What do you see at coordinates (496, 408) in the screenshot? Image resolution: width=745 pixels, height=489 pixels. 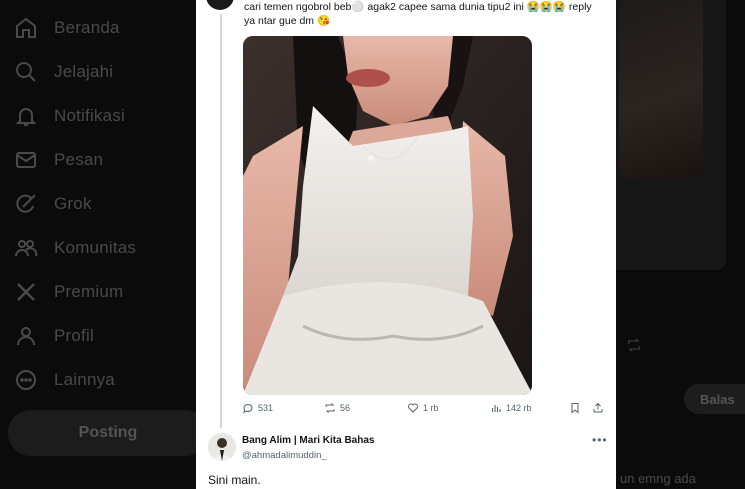 I see `views-chart-icon` at bounding box center [496, 408].